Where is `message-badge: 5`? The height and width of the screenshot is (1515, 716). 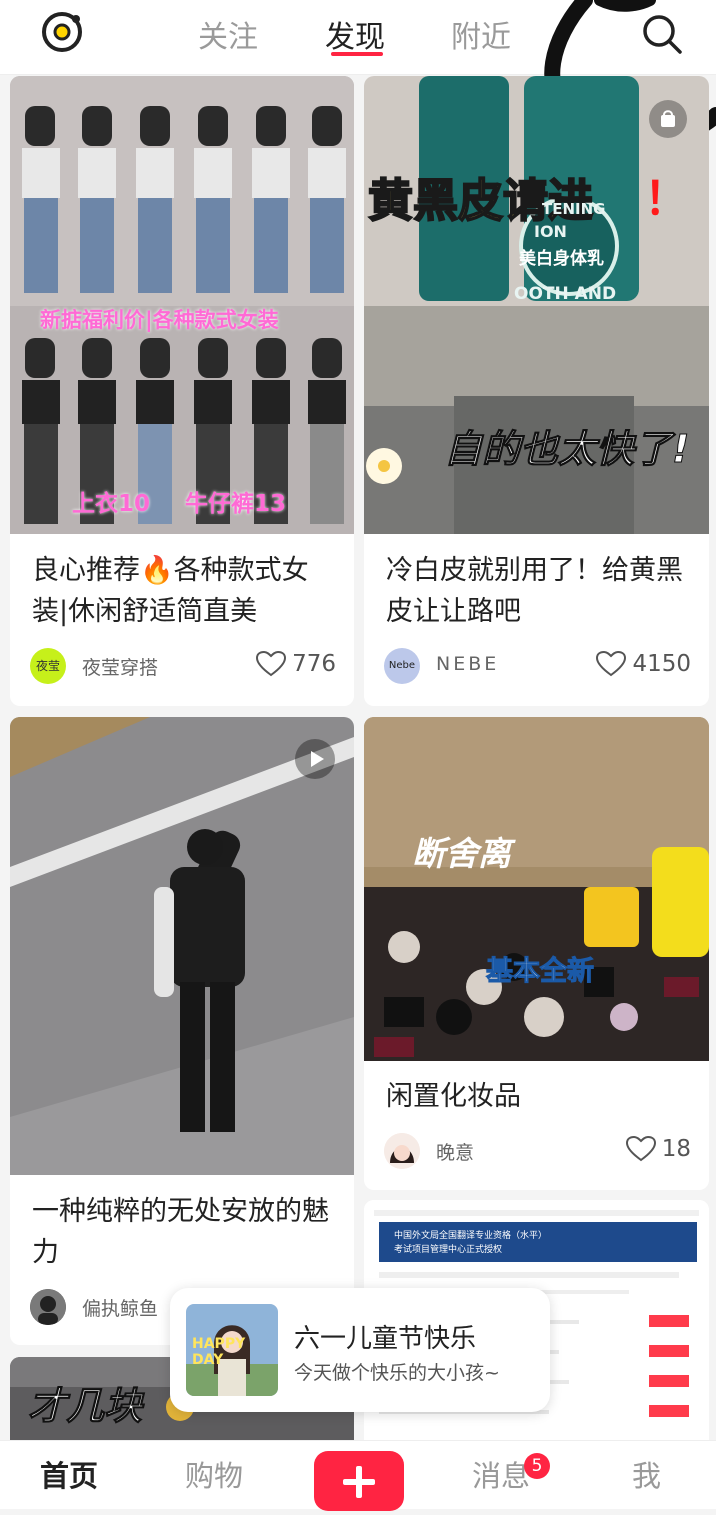 message-badge: 5 is located at coordinates (537, 1466).